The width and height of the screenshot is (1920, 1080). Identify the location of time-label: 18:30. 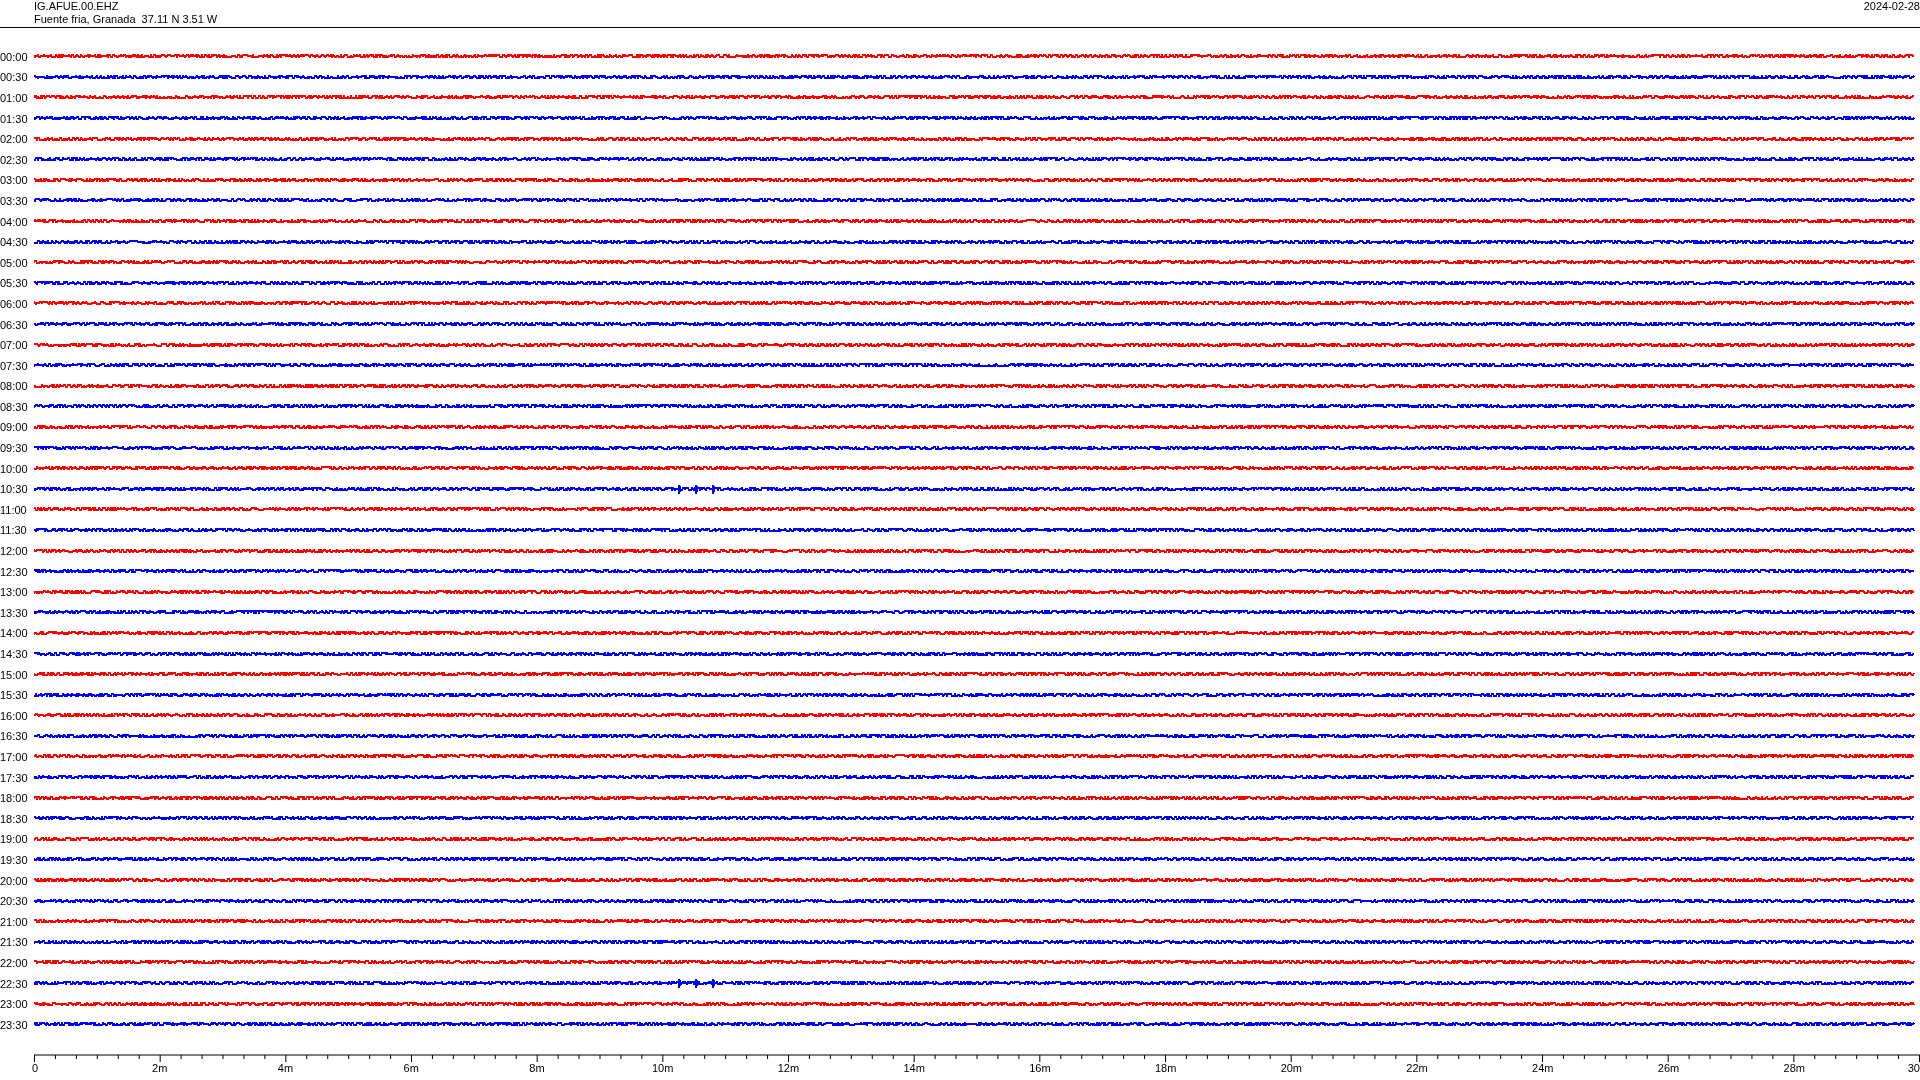
(14, 818).